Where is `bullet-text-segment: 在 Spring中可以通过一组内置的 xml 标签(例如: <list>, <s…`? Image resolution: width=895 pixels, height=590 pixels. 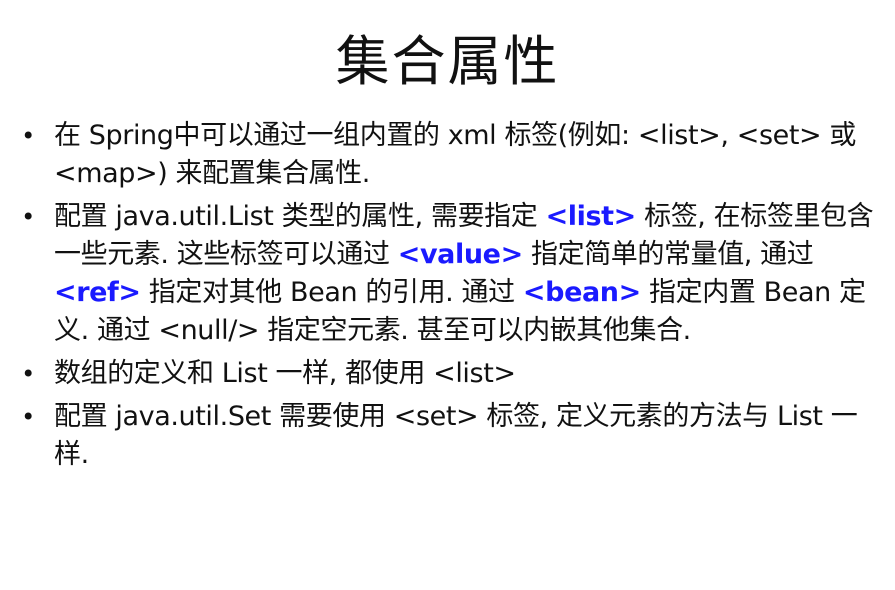
bullet-text-segment: 在 Spring中可以通过一组内置的 xml 标签(例如: <list>, <s… is located at coordinates (455, 154).